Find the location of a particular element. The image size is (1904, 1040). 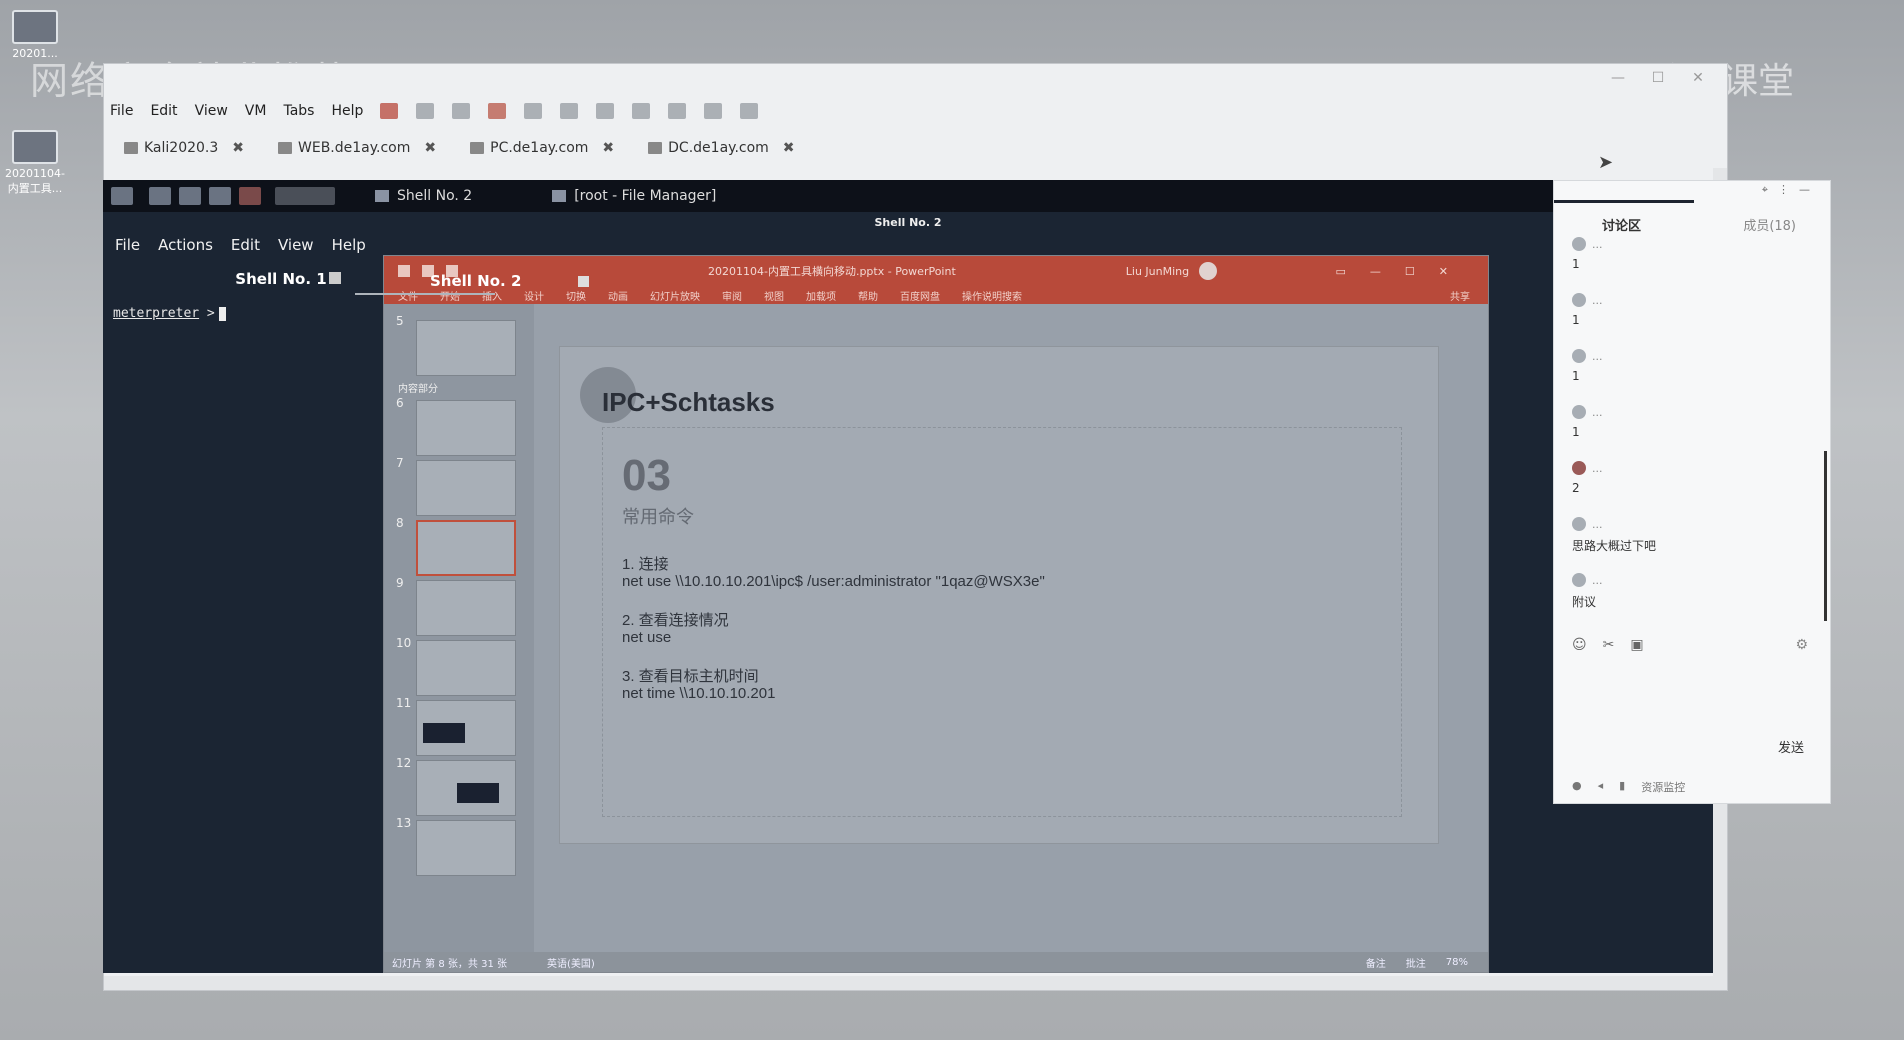

settings-icon: ⚙ is located at coordinates (1801, 645).